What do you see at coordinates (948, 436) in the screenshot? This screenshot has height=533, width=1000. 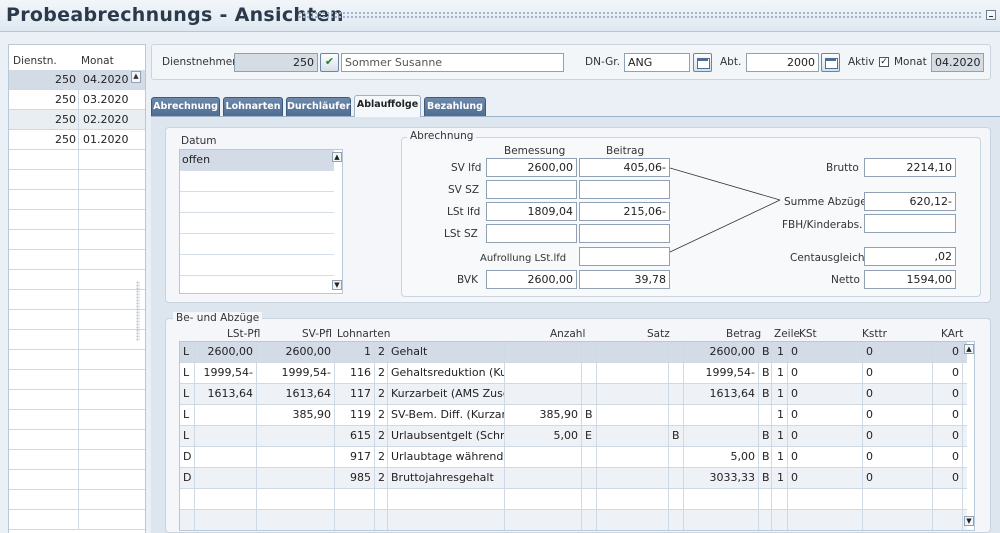 I see `cell-kart: 0` at bounding box center [948, 436].